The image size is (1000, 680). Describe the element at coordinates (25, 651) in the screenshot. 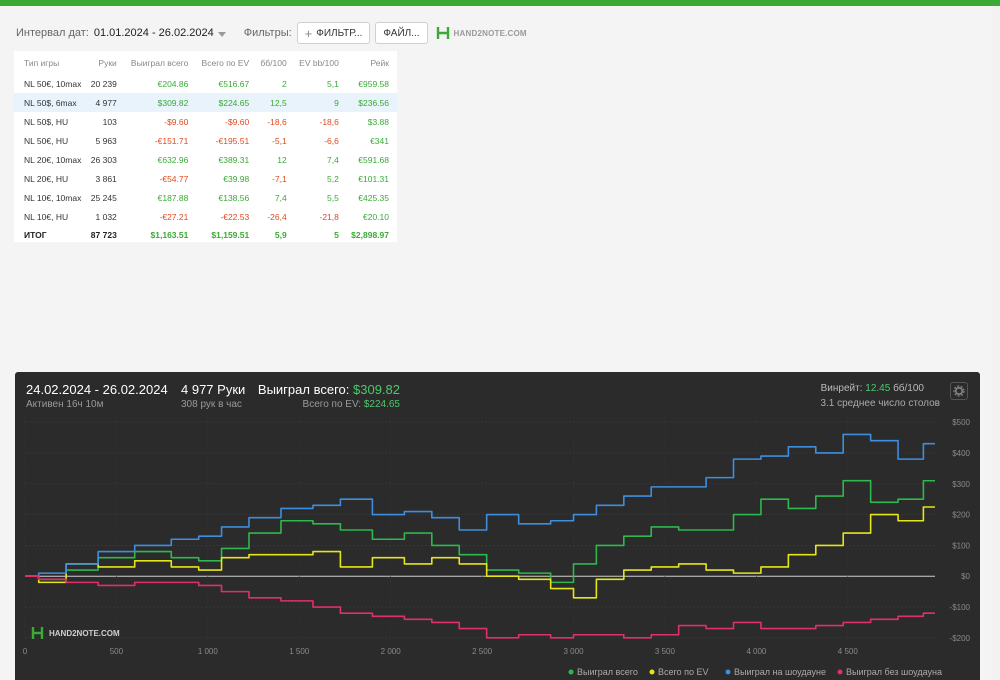

I see `x-tick-label: 0` at that location.